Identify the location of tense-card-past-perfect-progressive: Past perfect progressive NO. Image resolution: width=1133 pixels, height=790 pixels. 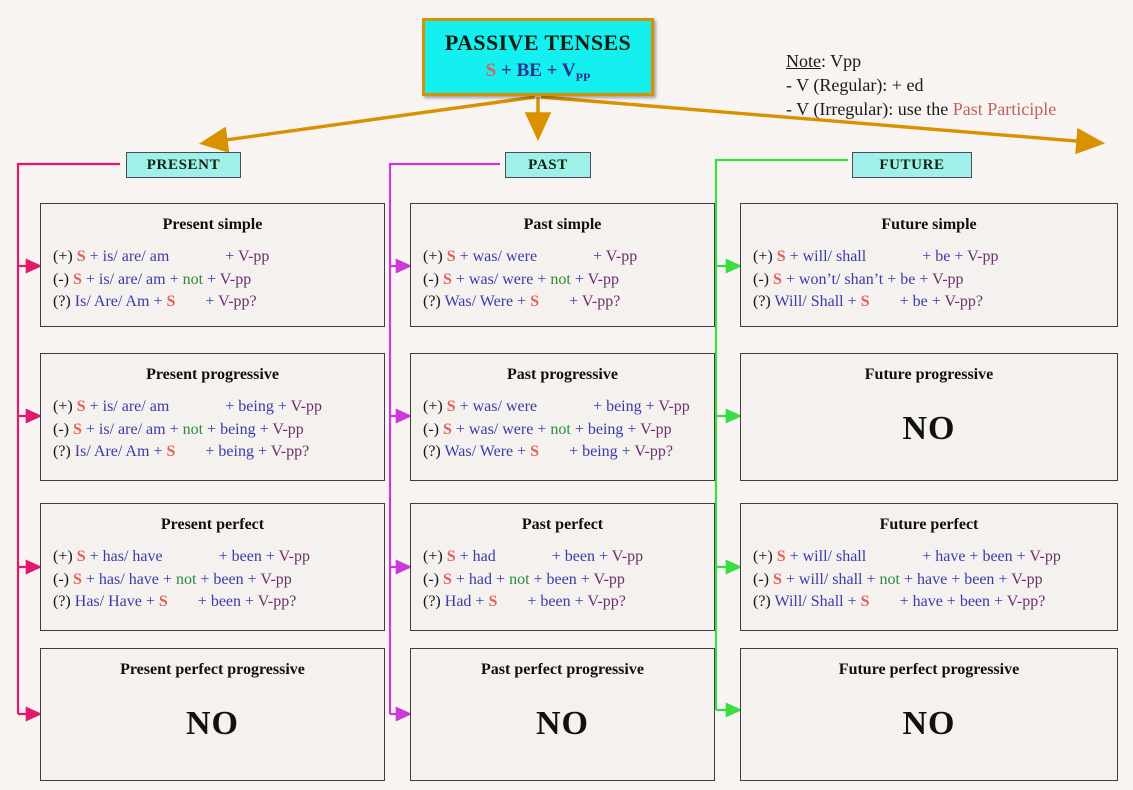
(562, 714).